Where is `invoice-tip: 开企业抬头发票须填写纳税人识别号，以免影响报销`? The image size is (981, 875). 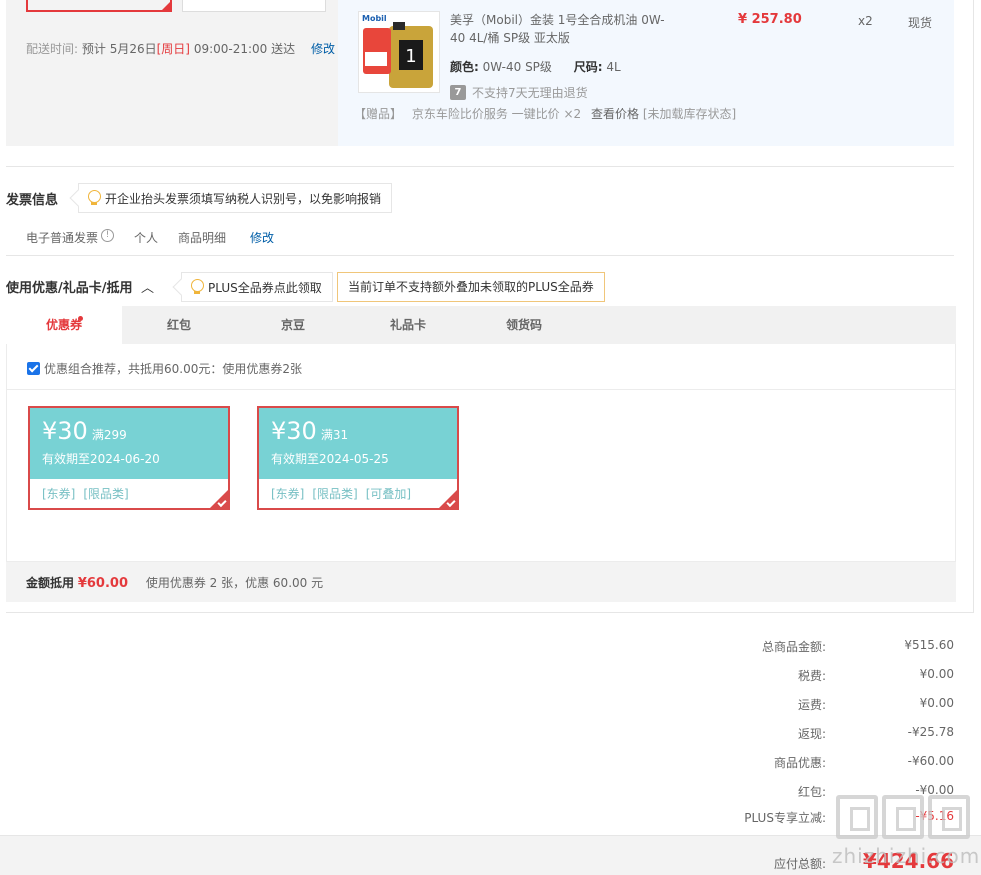
invoice-tip: 开企业抬头发票须填写纳税人识别号，以免影响报销 is located at coordinates (231, 198).